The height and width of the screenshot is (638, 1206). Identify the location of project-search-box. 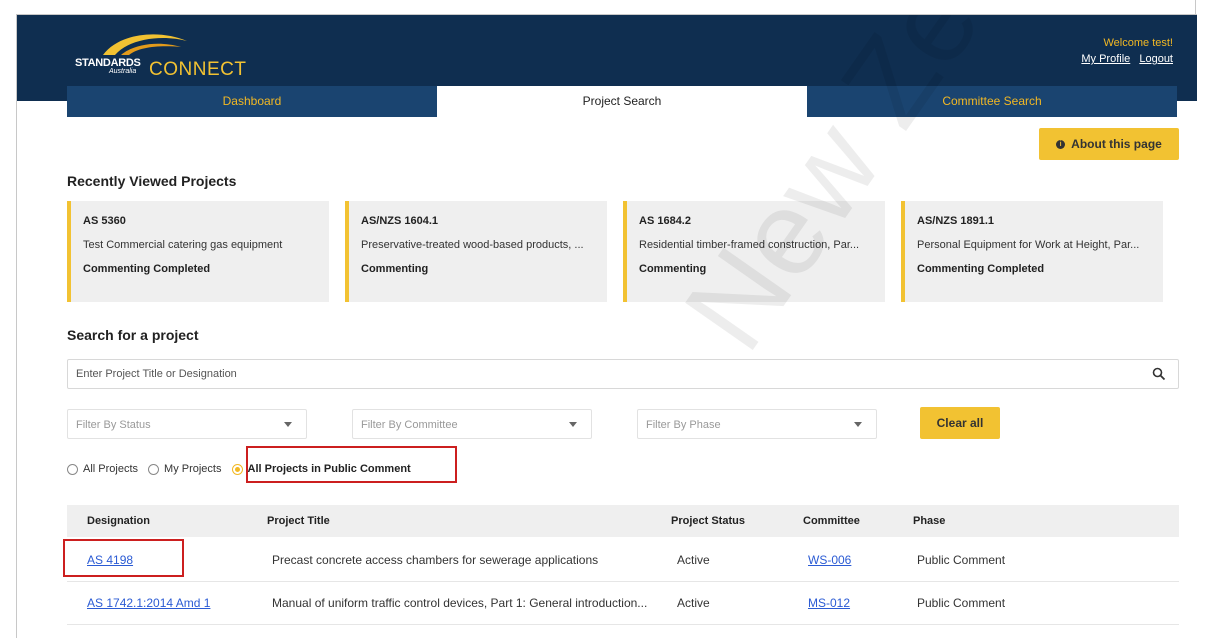
(623, 374).